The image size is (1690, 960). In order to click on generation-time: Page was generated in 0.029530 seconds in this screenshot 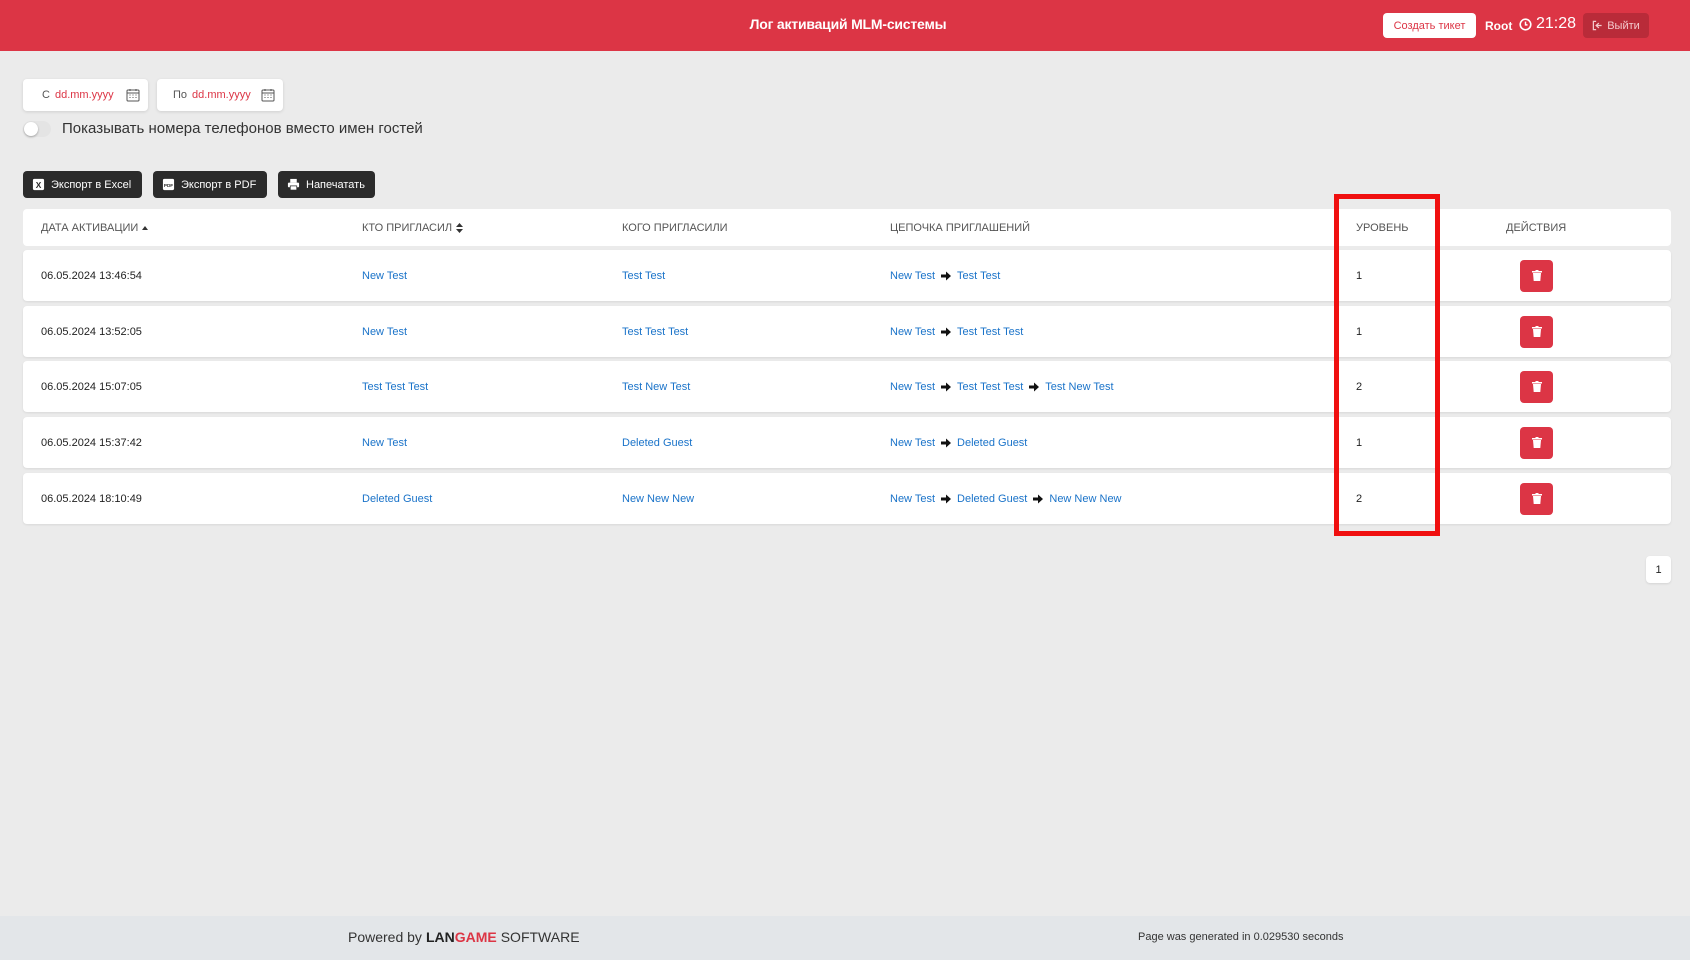, I will do `click(1241, 937)`.